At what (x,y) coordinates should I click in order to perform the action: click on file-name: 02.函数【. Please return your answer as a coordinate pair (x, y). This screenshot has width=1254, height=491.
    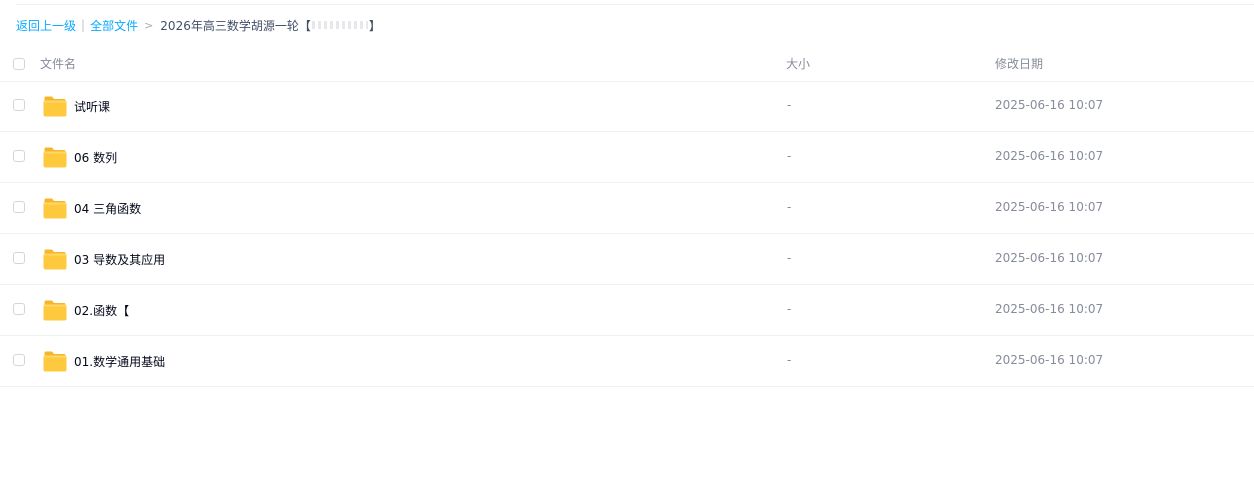
    Looking at the image, I should click on (101, 310).